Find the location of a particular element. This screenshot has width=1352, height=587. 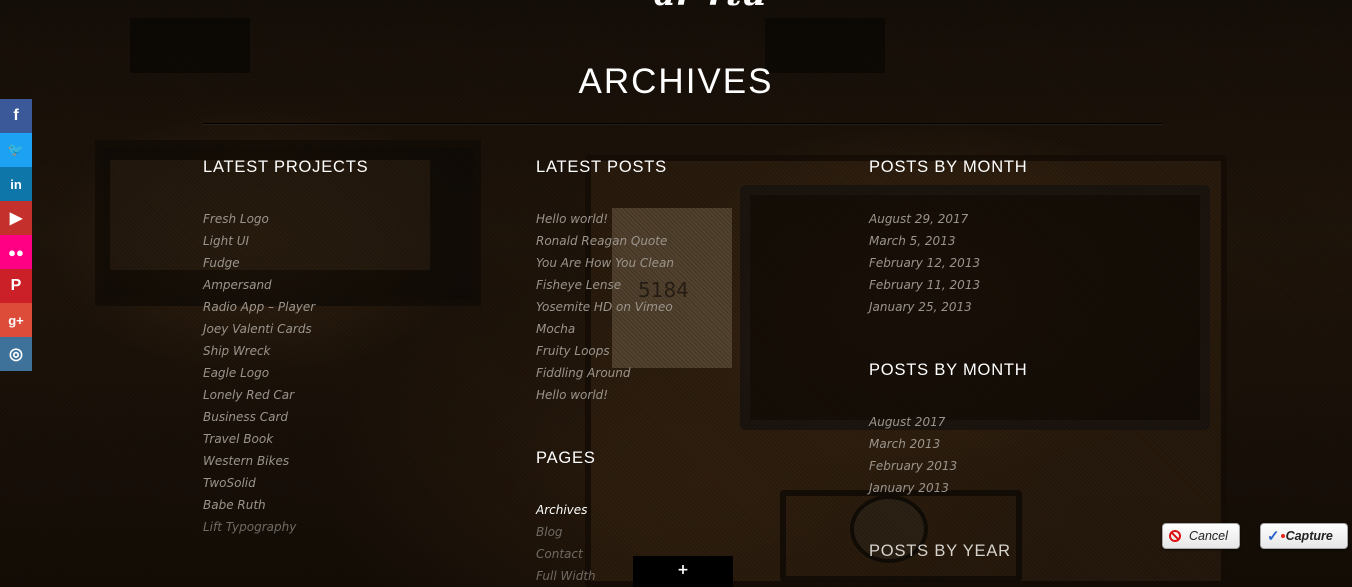

capture-label: Capture is located at coordinates (1309, 536).